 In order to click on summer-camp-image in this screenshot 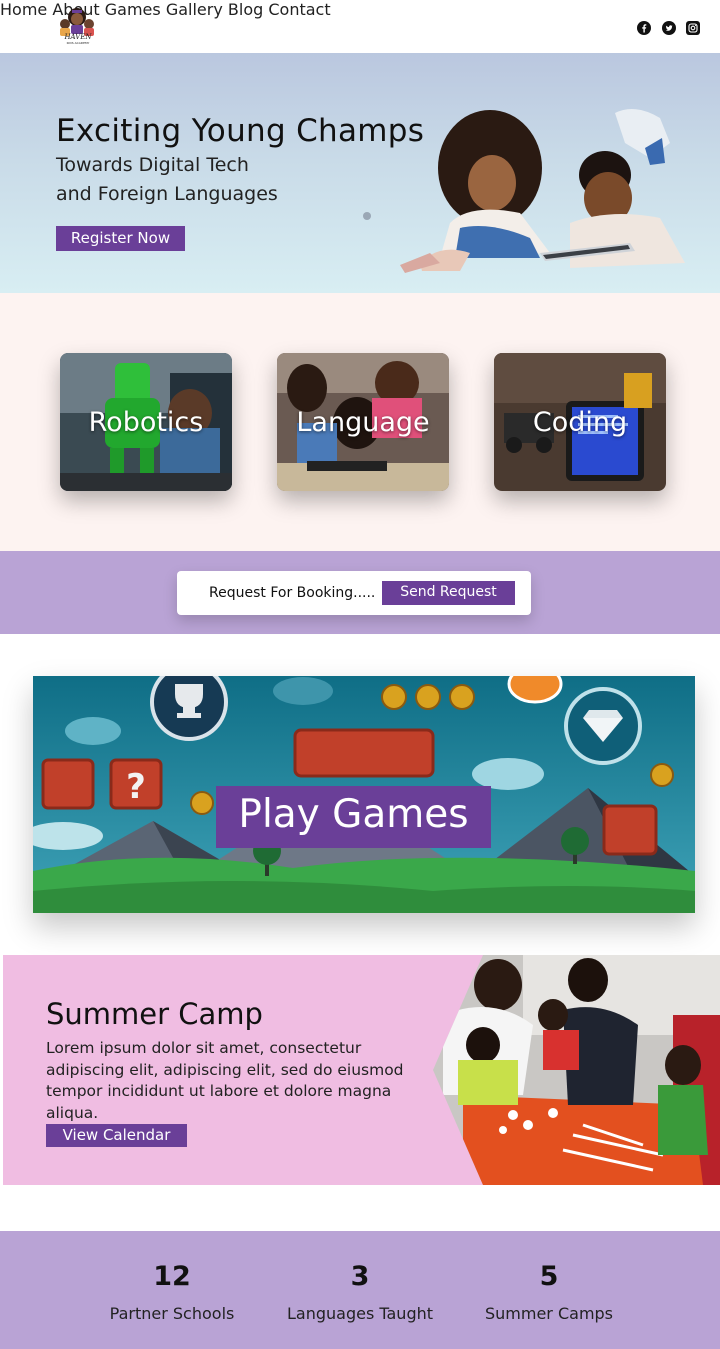, I will do `click(576, 1070)`.